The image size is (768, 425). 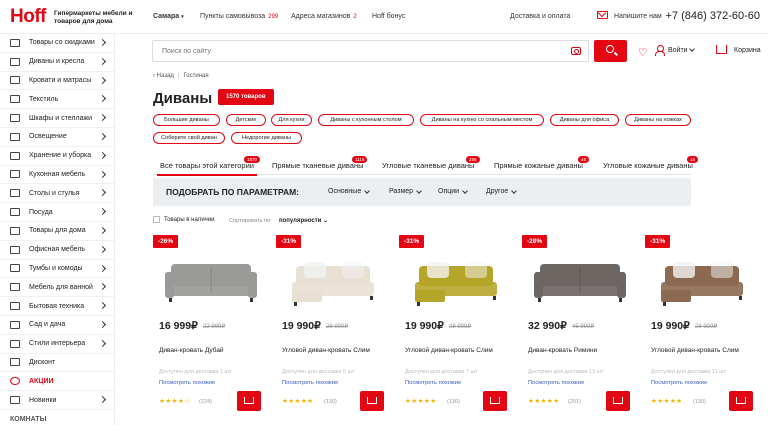 What do you see at coordinates (610, 51) in the screenshot?
I see `search-button` at bounding box center [610, 51].